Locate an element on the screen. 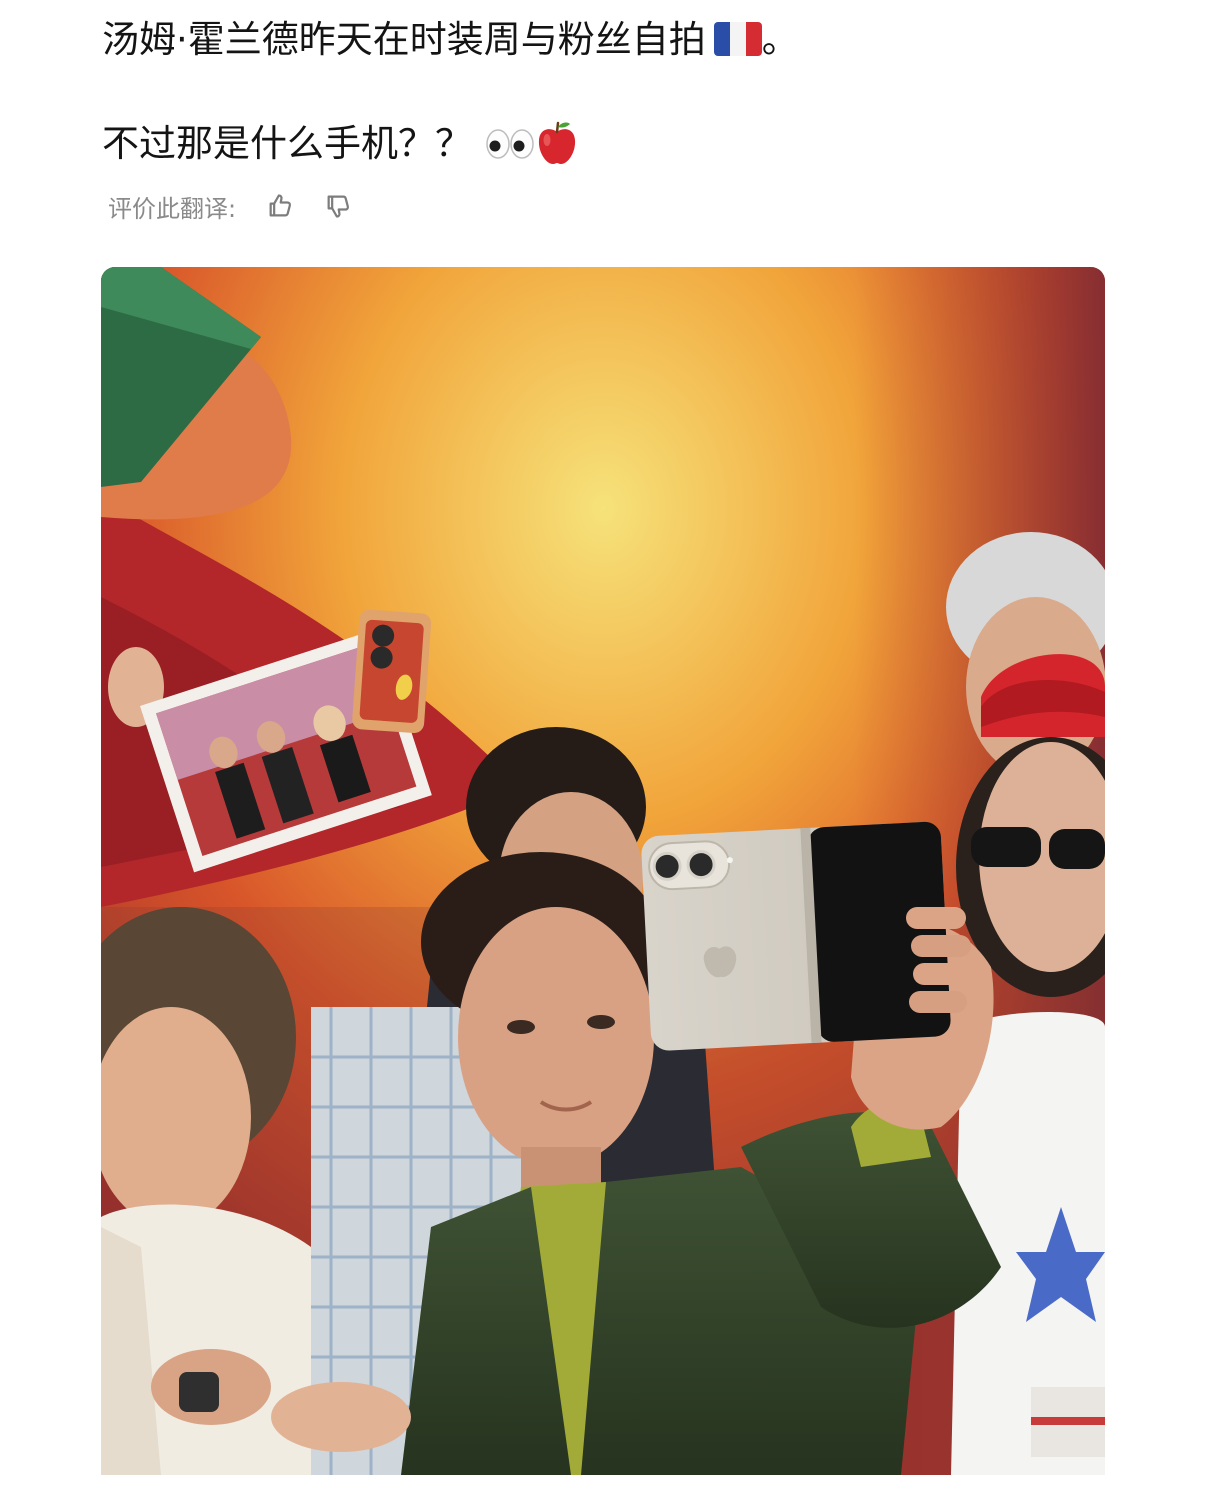 The image size is (1206, 1489). post-text-line-1-end: 。 is located at coordinates (780, 39).